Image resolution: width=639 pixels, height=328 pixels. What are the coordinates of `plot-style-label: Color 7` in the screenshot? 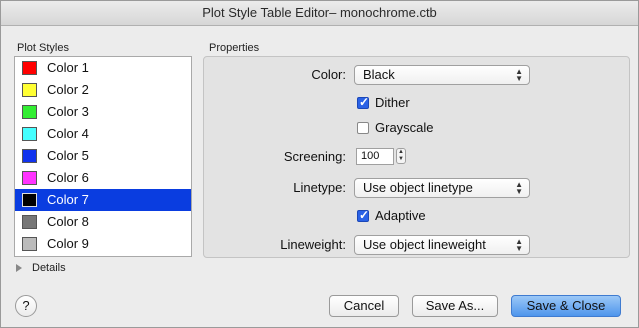 It's located at (68, 199).